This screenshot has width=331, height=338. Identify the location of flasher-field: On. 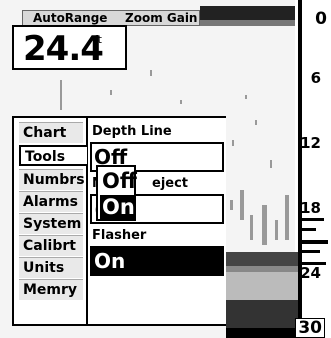
(157, 261).